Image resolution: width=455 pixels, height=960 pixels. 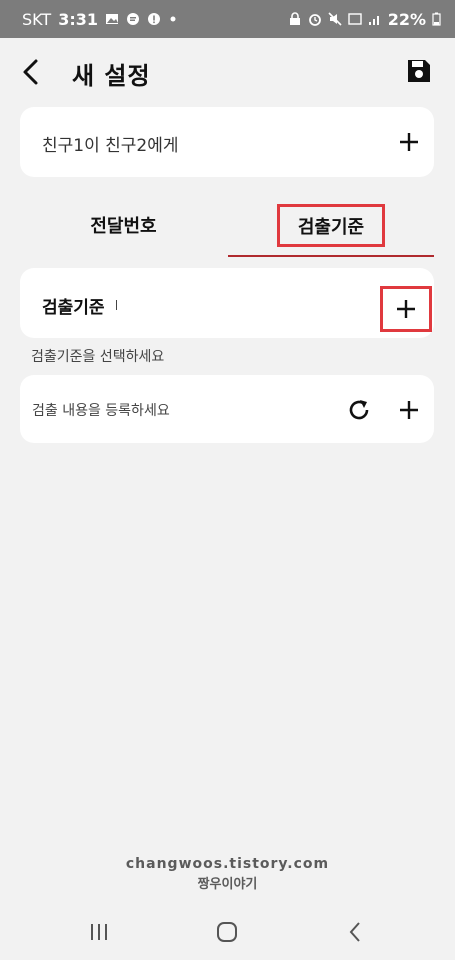 I want to click on refresh-icon, so click(x=359, y=410).